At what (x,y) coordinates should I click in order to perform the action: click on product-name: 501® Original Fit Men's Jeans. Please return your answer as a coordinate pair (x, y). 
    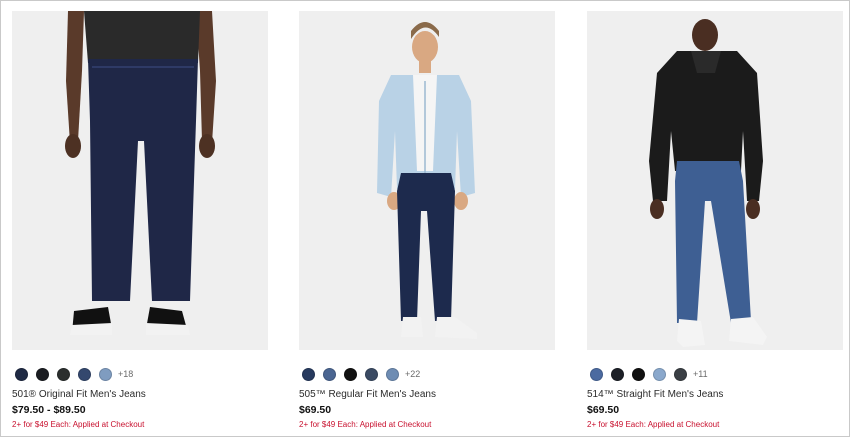
    Looking at the image, I should click on (140, 394).